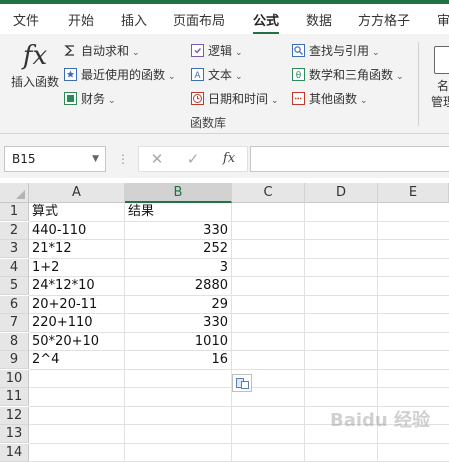  I want to click on cell-a9: 2^4, so click(76, 360).